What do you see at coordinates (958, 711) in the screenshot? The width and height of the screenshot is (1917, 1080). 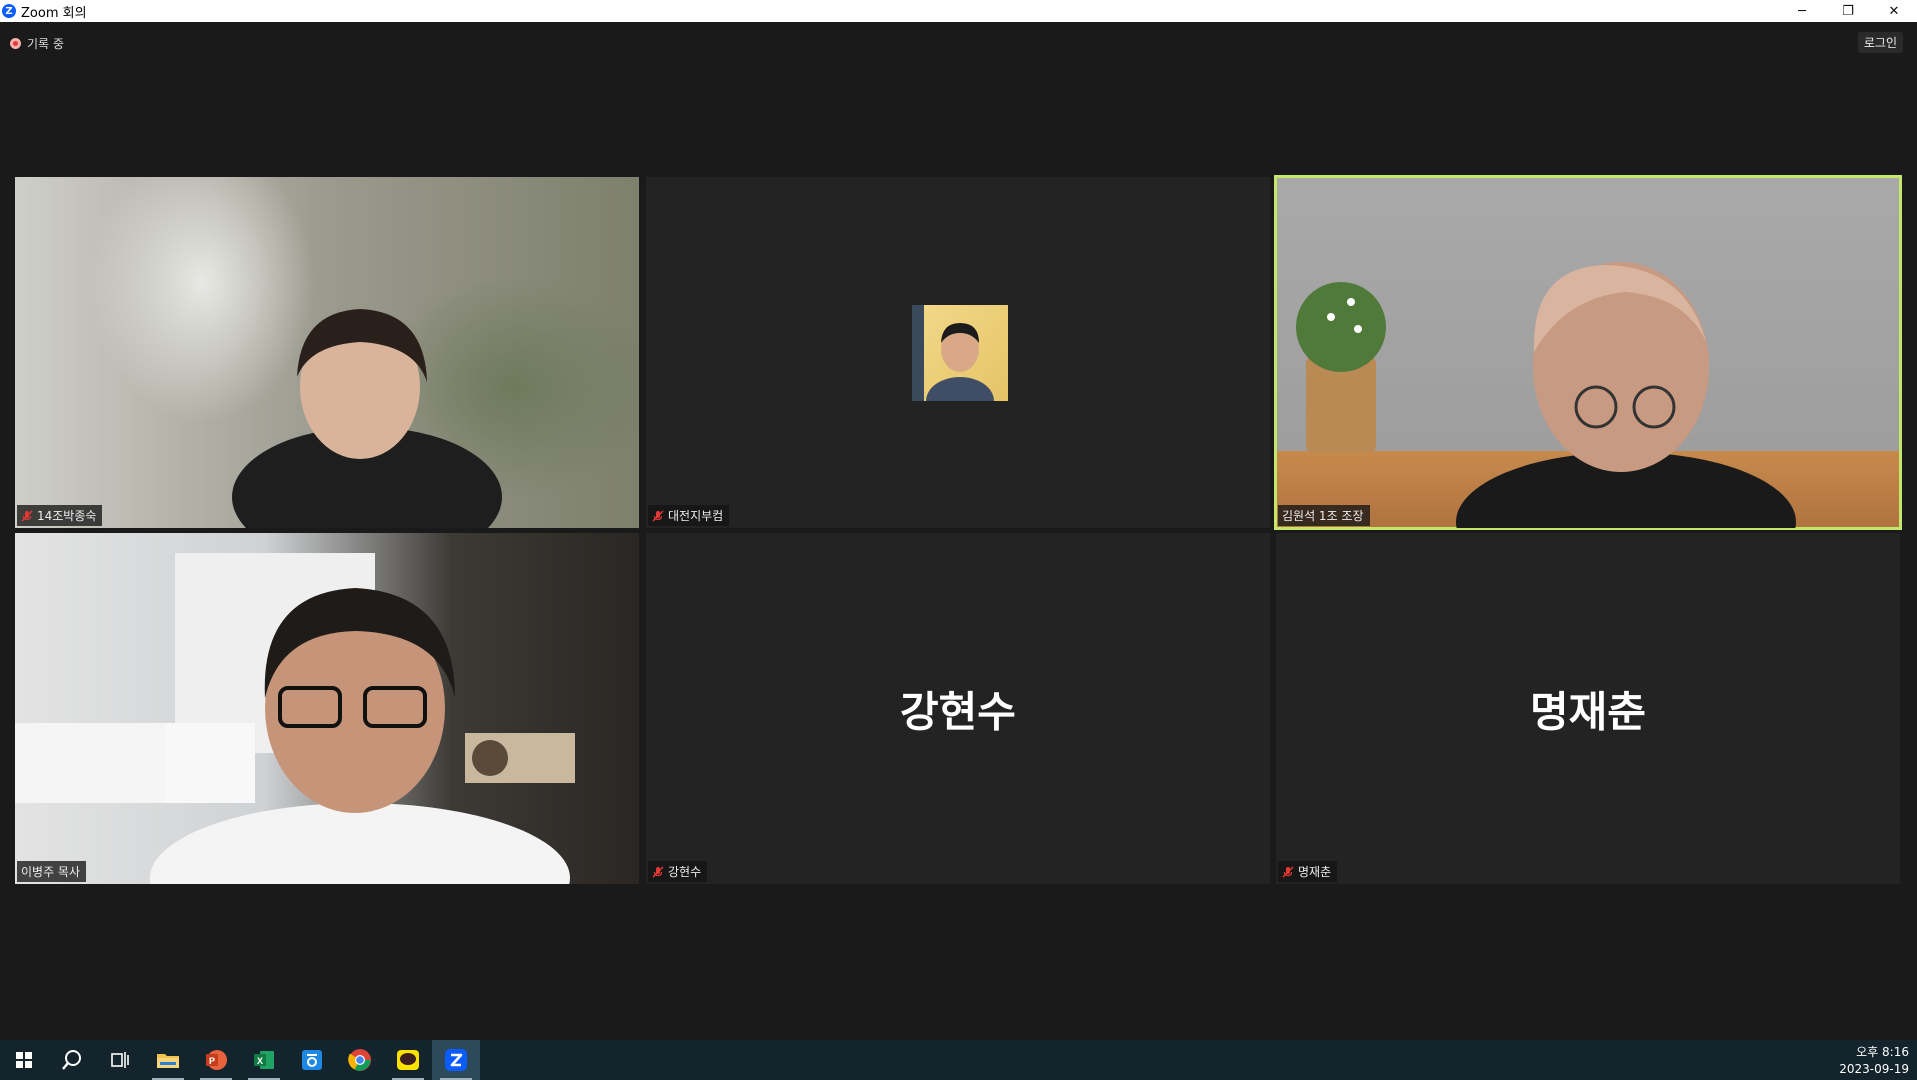 I see `participant-name-placeholder: 강현수` at bounding box center [958, 711].